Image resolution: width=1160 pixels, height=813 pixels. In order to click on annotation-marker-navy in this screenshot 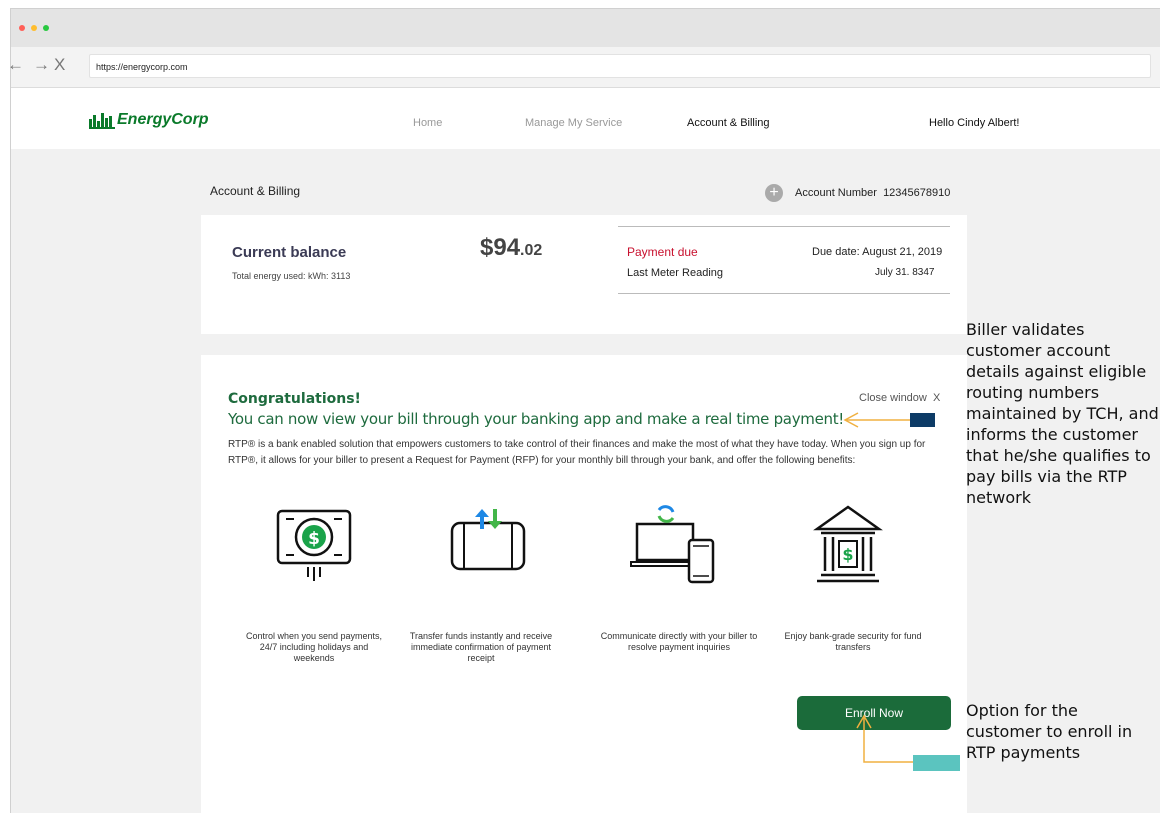, I will do `click(922, 420)`.